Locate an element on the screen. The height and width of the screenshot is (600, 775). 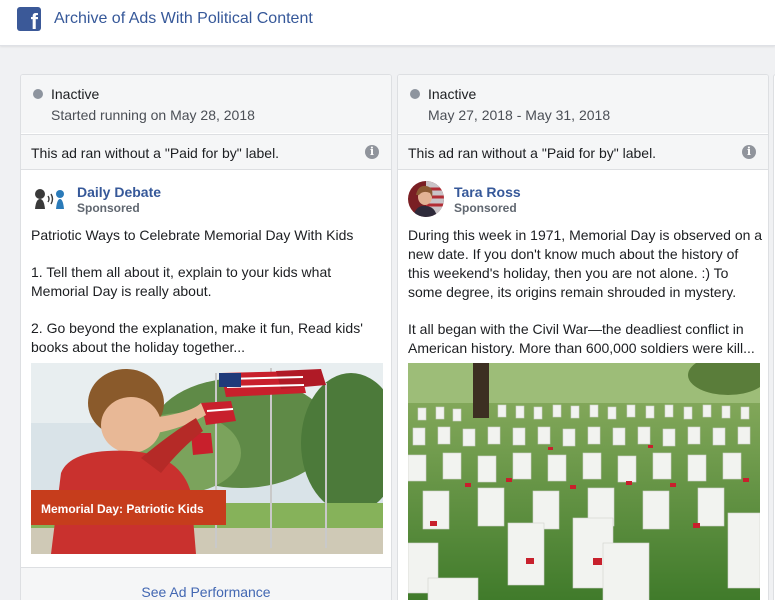
advertiser-row: Tara Ross Sponsored is located at coordinates (578, 199).